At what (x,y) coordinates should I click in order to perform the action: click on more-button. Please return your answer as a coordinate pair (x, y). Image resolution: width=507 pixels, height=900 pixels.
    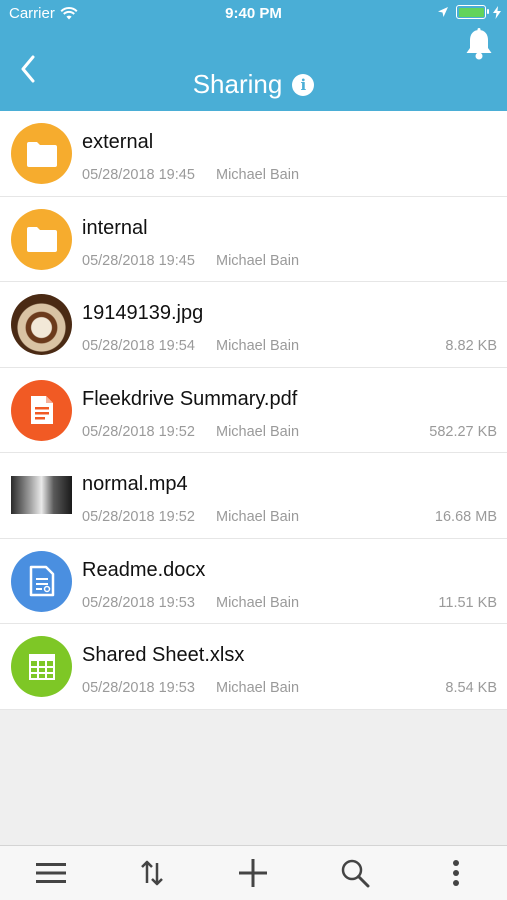
    Looking at the image, I should click on (456, 873).